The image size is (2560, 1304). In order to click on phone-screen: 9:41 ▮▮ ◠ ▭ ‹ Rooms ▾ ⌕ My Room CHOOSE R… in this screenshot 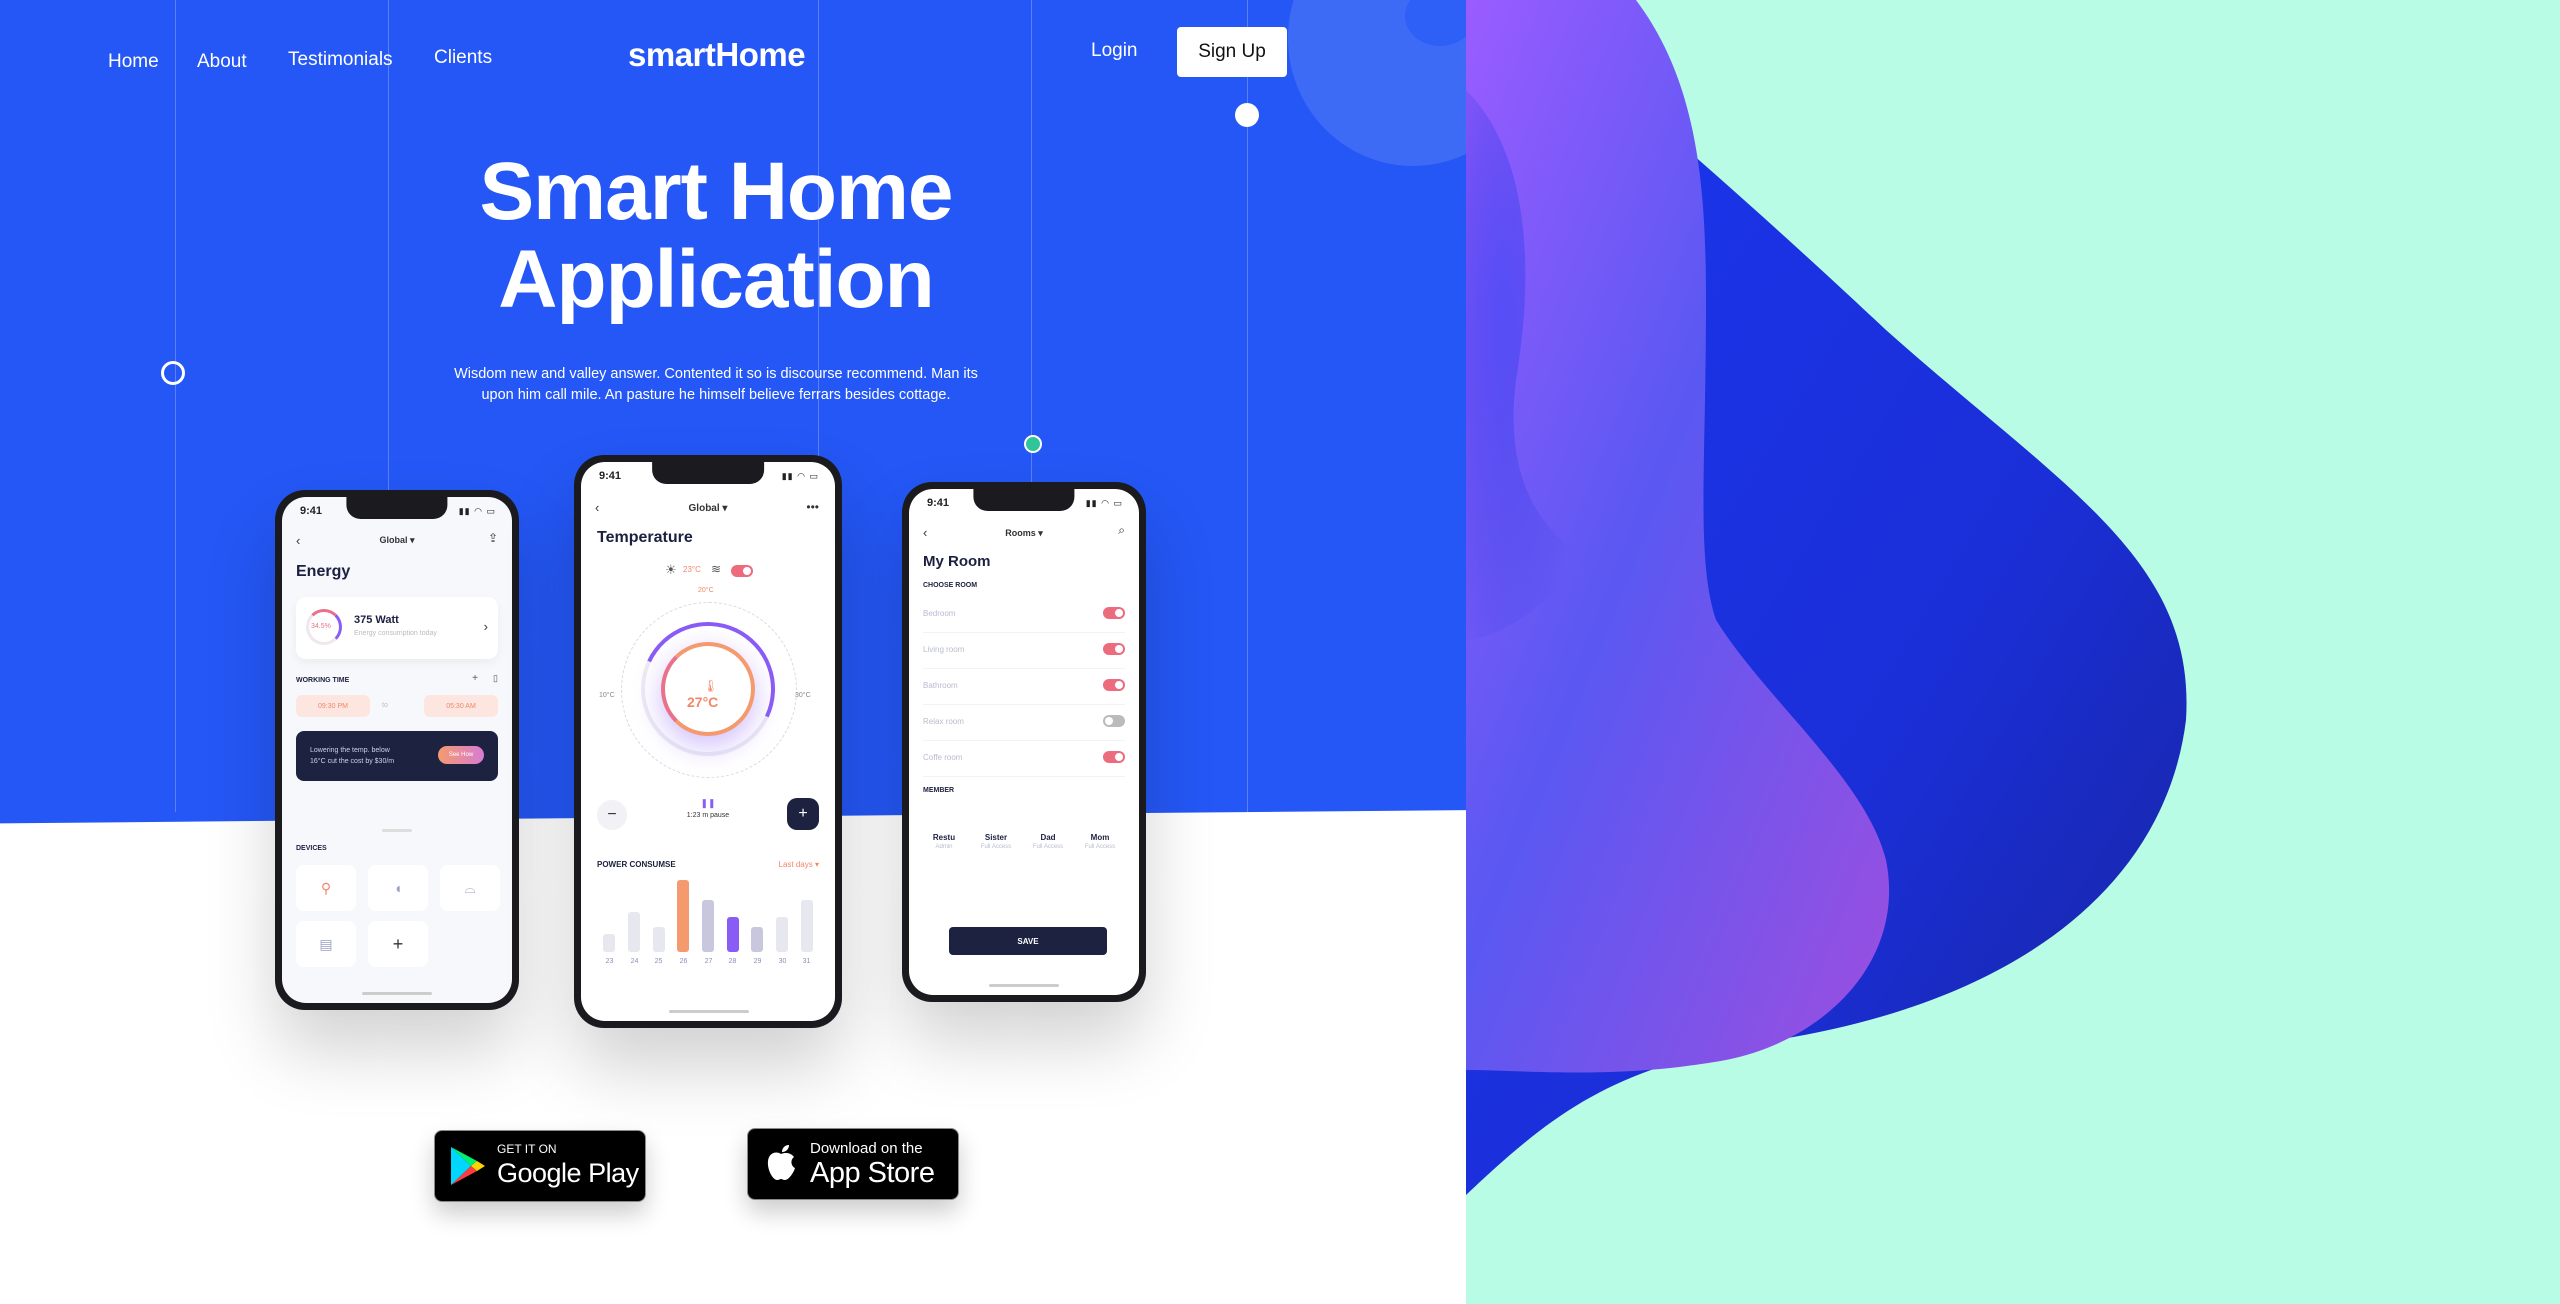, I will do `click(1024, 742)`.